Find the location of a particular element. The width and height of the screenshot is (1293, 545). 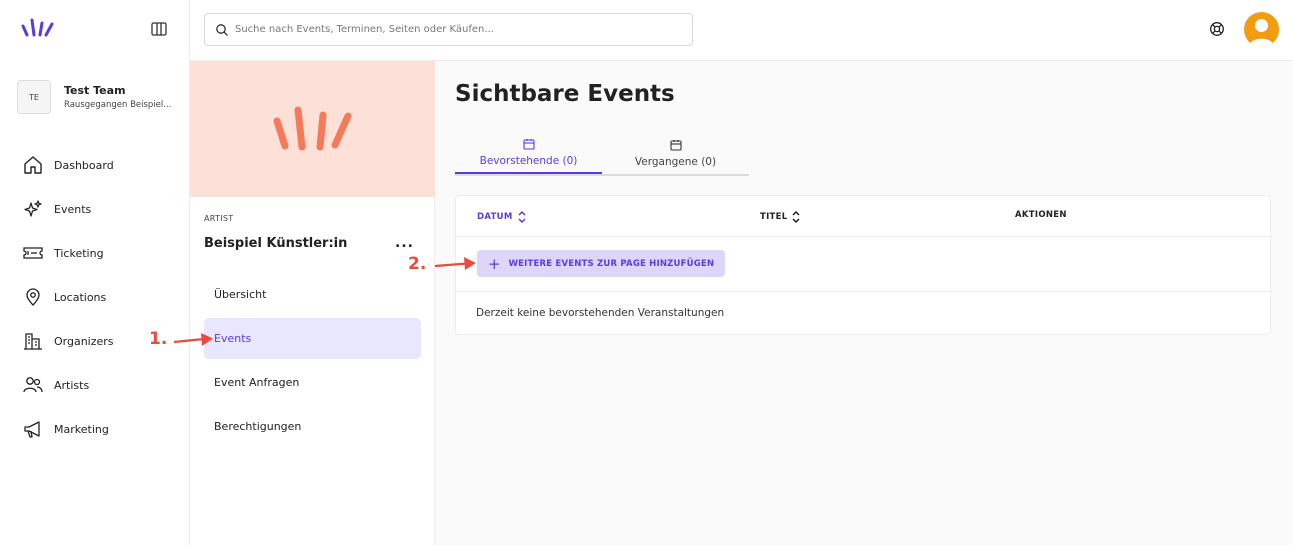

tab-label: Bevorstehende (0) is located at coordinates (528, 161).